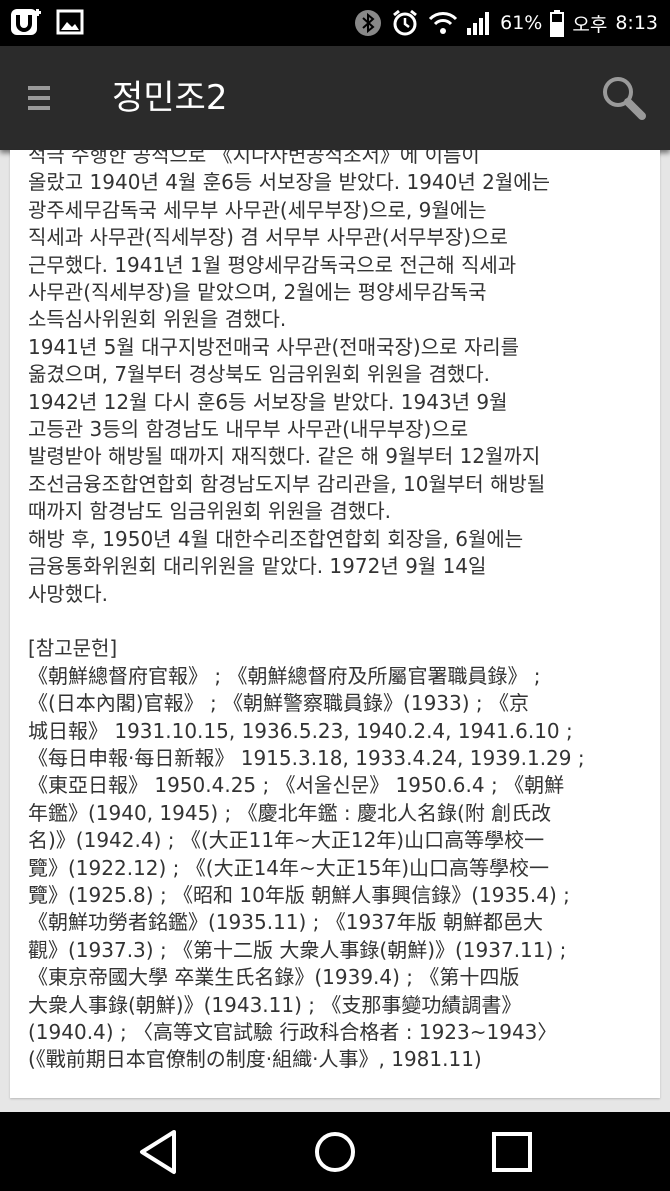  What do you see at coordinates (479, 23) in the screenshot?
I see `cell-signal-icon` at bounding box center [479, 23].